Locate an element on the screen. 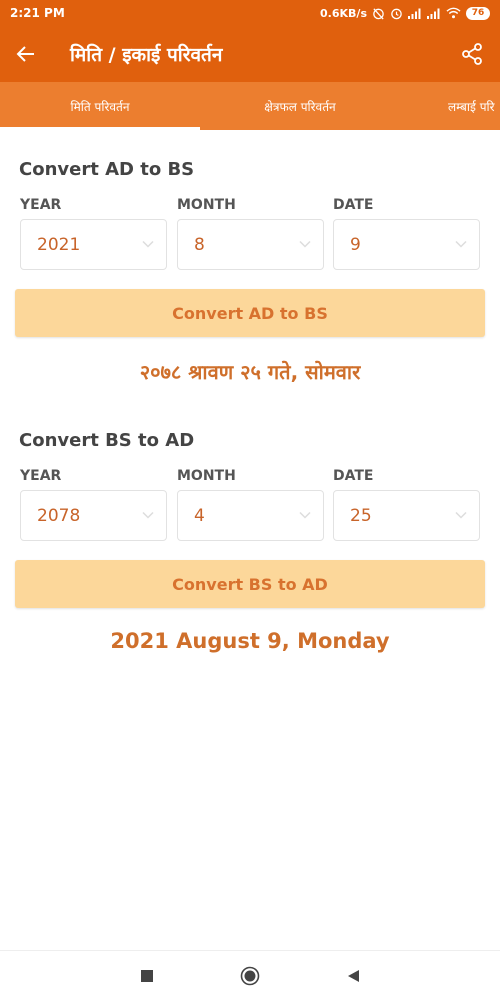 Image resolution: width=500 pixels, height=1000 pixels. system-nav-bar is located at coordinates (250, 975).